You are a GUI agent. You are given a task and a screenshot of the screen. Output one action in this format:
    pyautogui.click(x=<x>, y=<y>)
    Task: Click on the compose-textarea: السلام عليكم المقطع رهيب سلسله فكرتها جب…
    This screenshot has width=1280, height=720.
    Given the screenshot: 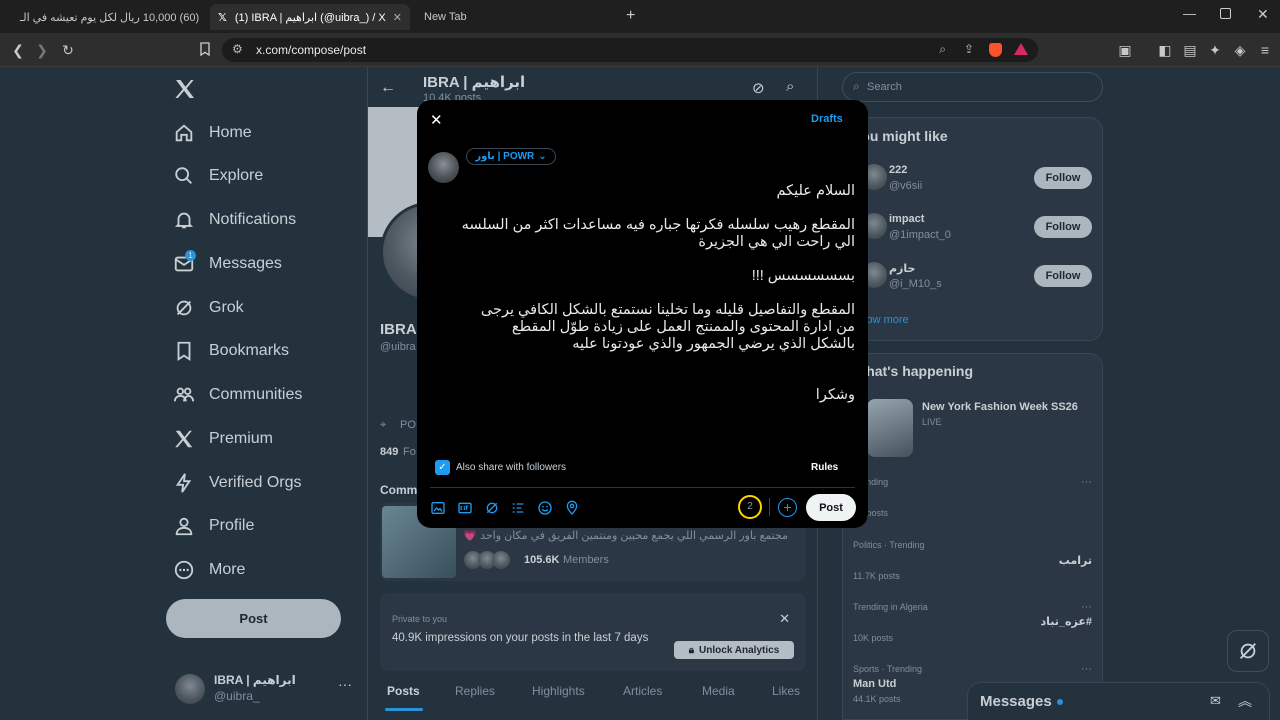 What is the action you would take?
    pyautogui.click(x=657, y=293)
    